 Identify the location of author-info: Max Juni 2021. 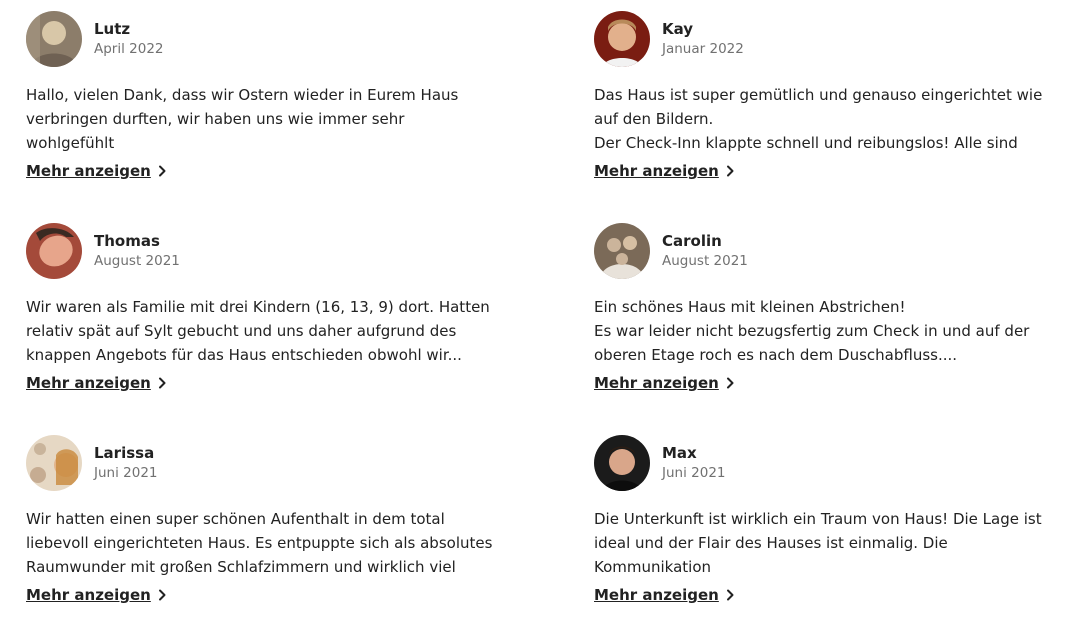
(694, 463).